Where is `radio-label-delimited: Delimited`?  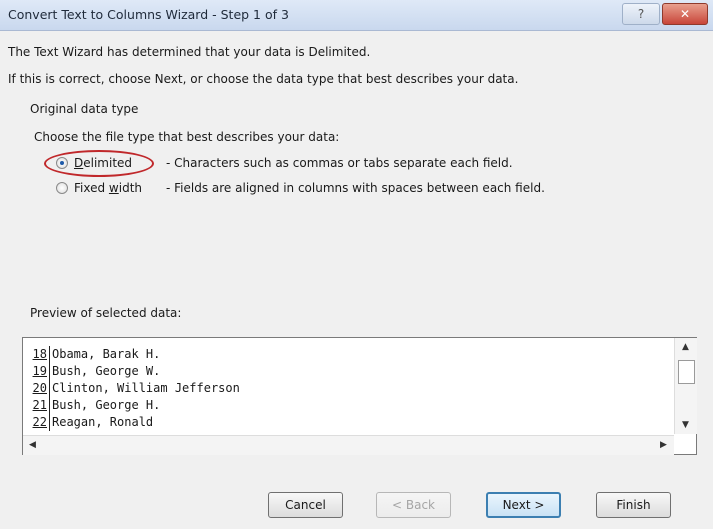 radio-label-delimited: Delimited is located at coordinates (103, 163).